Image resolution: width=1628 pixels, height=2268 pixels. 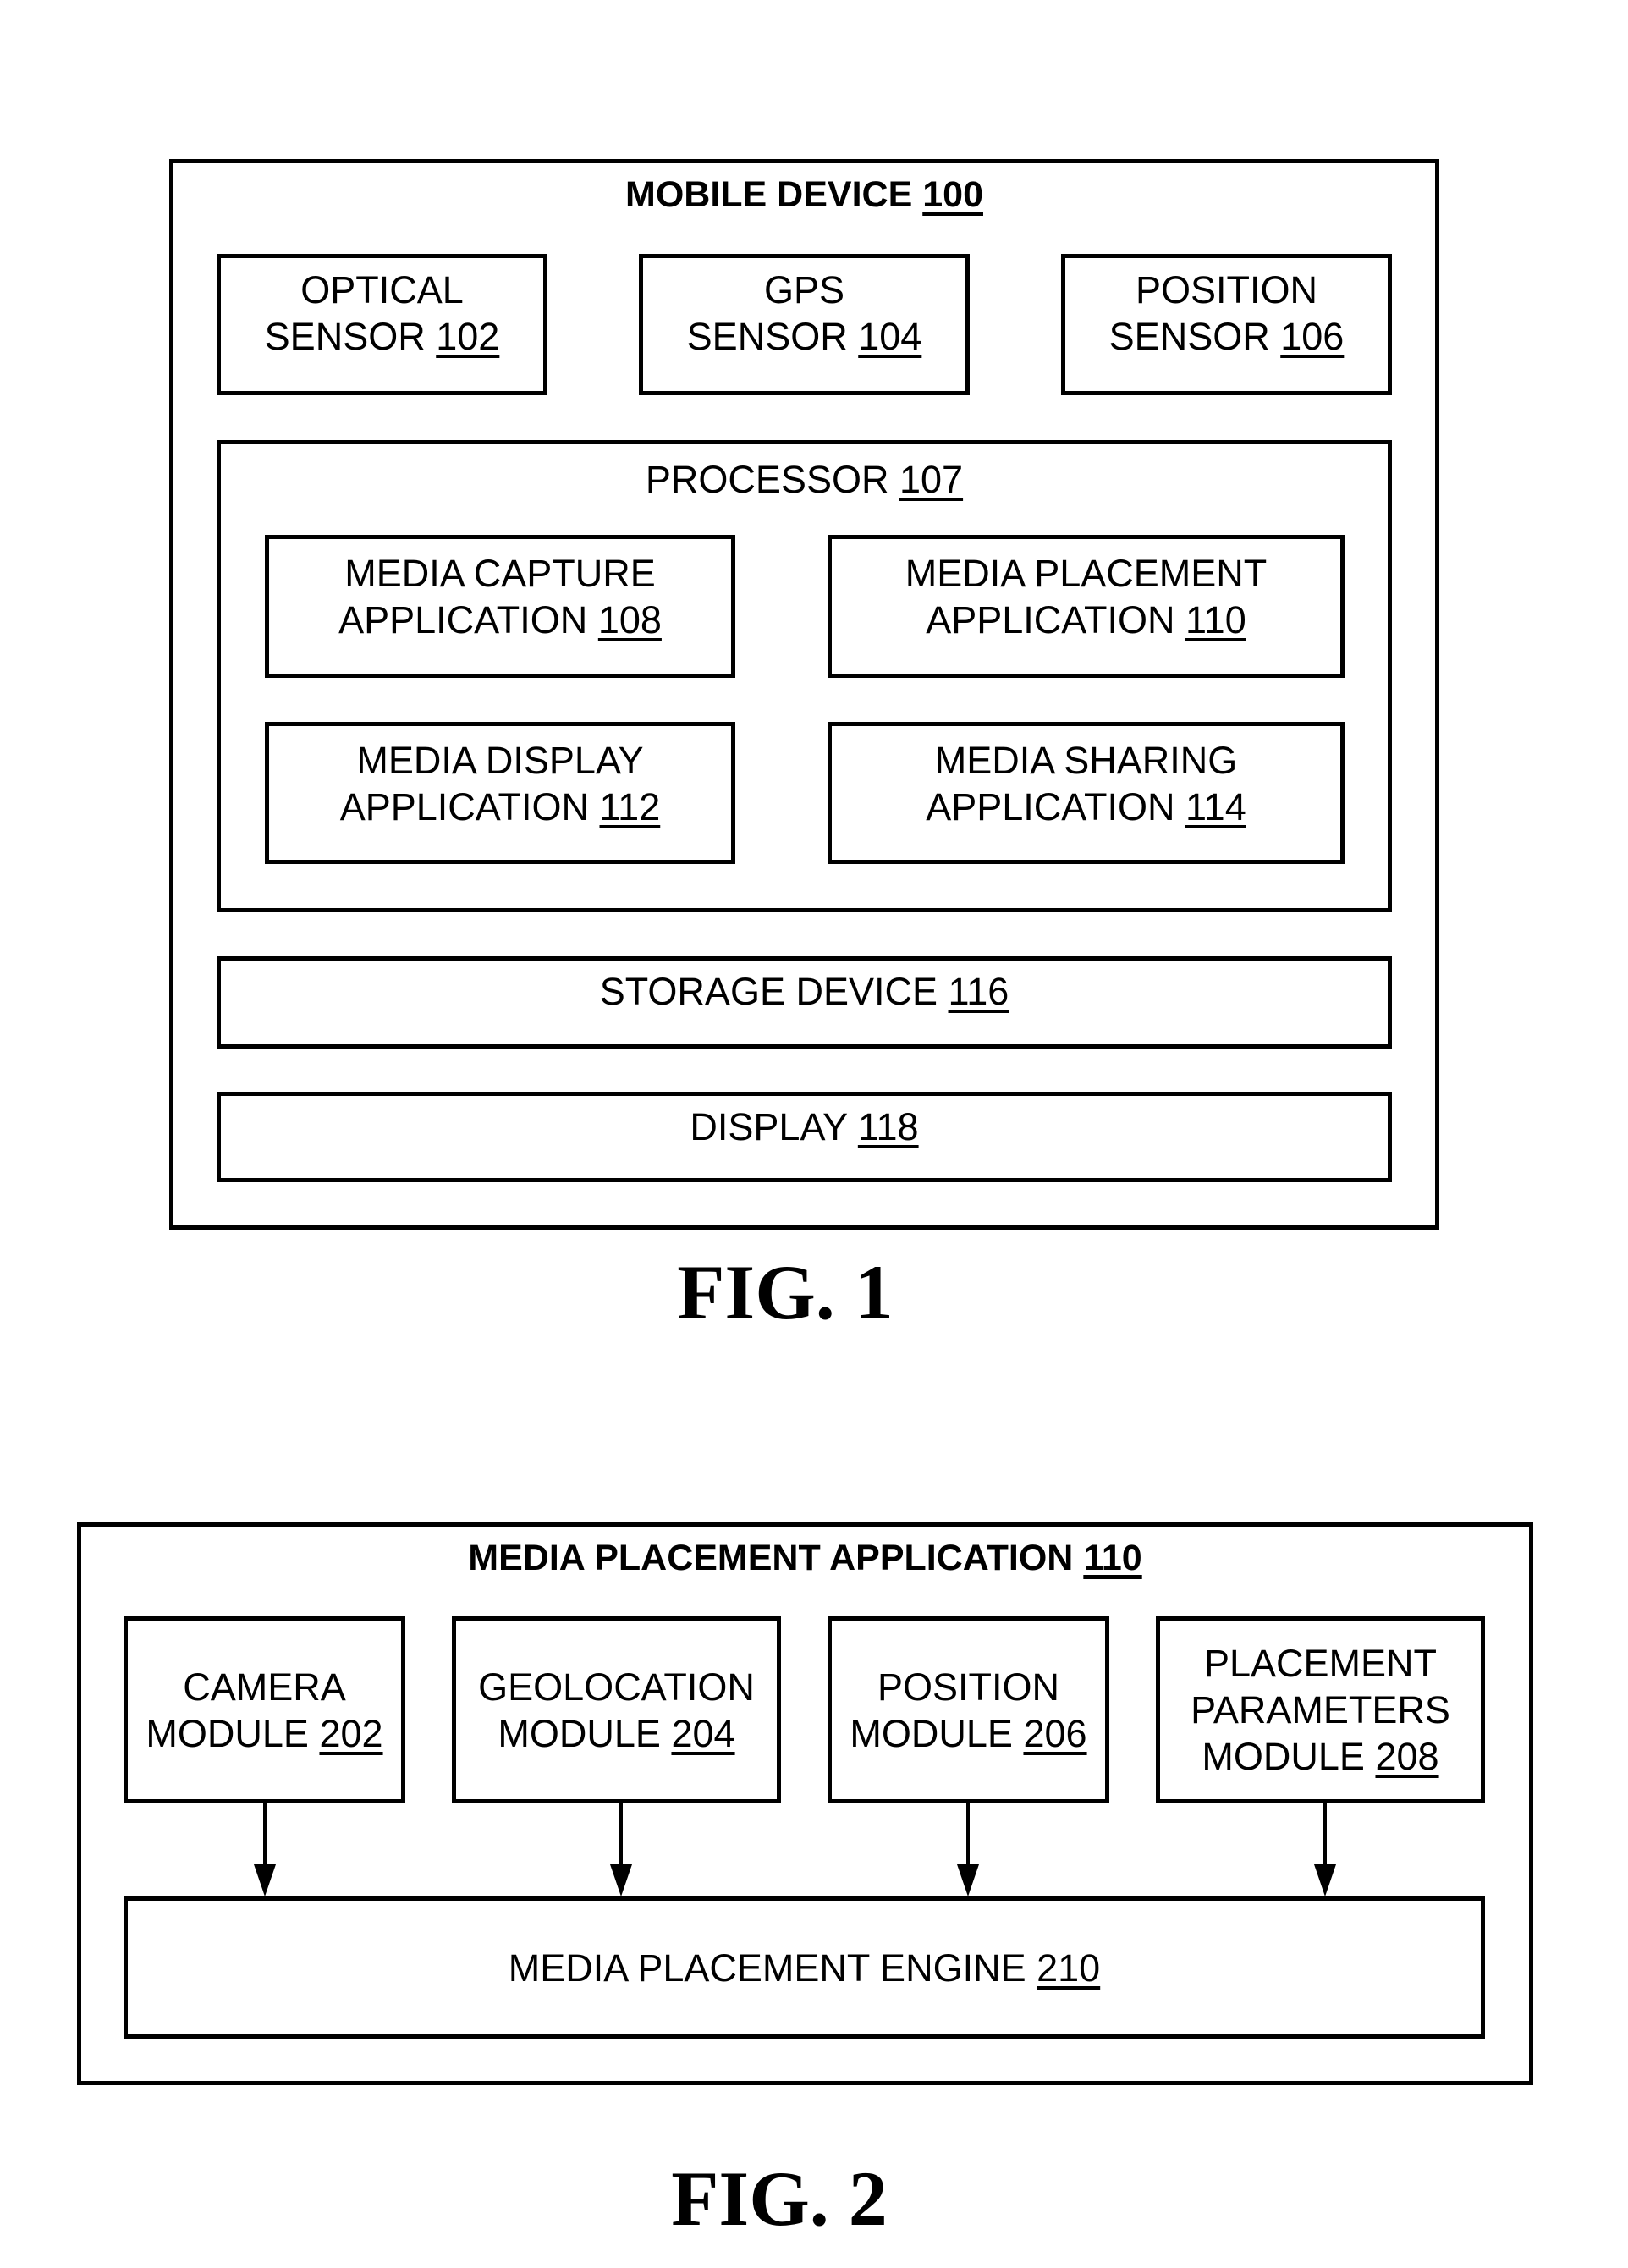 What do you see at coordinates (1325, 1849) in the screenshot?
I see `arrow-placement-parameters-to-engine` at bounding box center [1325, 1849].